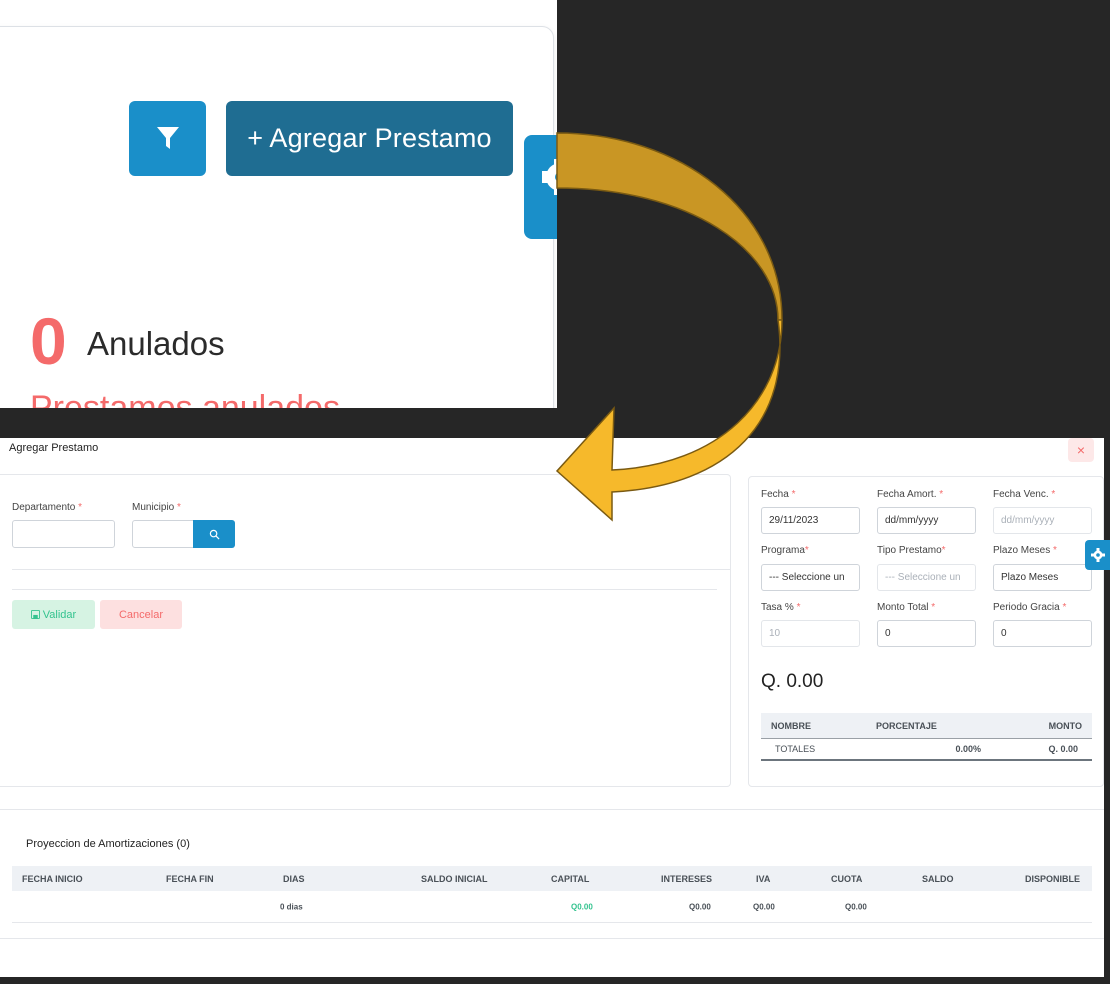 The image size is (1110, 984). Describe the element at coordinates (52, 878) in the screenshot. I see `col-fecha-inicio: FECHA INICIO` at that location.